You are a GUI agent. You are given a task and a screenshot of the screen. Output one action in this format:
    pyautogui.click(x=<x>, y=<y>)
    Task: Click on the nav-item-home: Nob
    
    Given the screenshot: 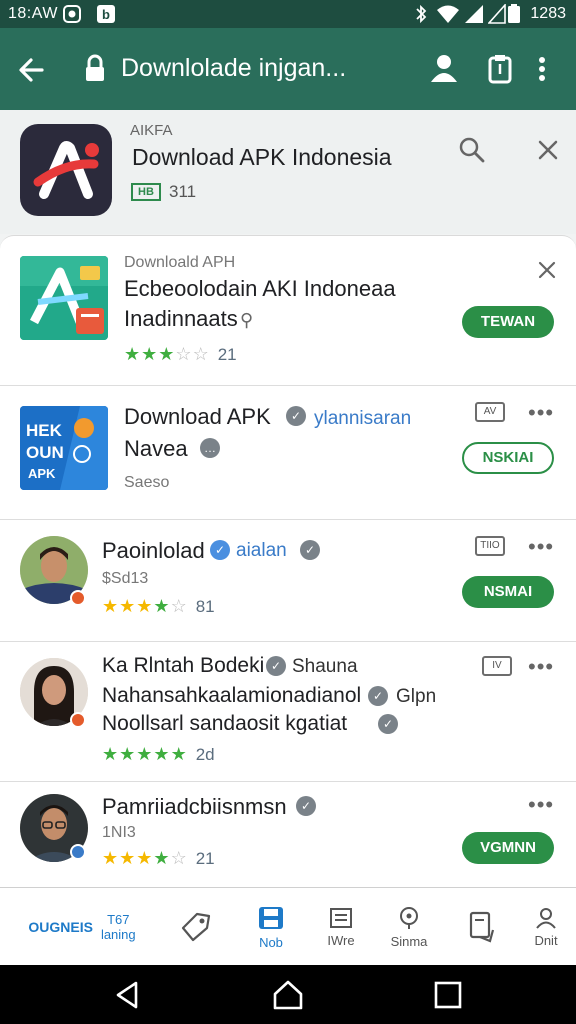 What is the action you would take?
    pyautogui.click(x=271, y=927)
    